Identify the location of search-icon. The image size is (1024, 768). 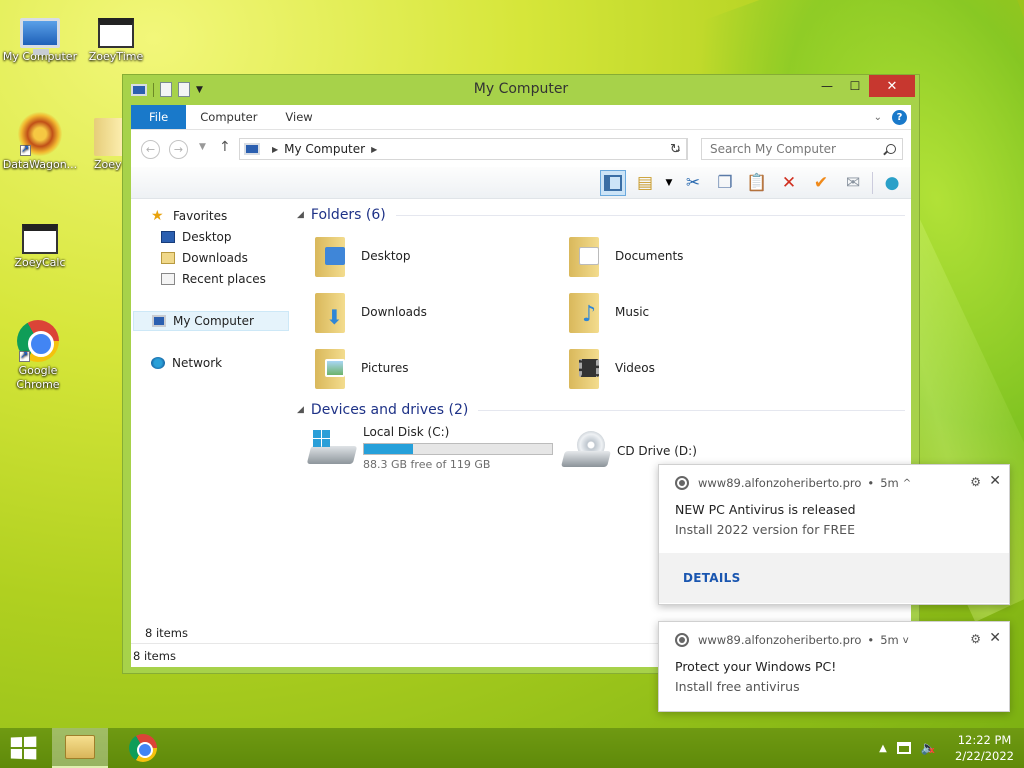
(891, 149).